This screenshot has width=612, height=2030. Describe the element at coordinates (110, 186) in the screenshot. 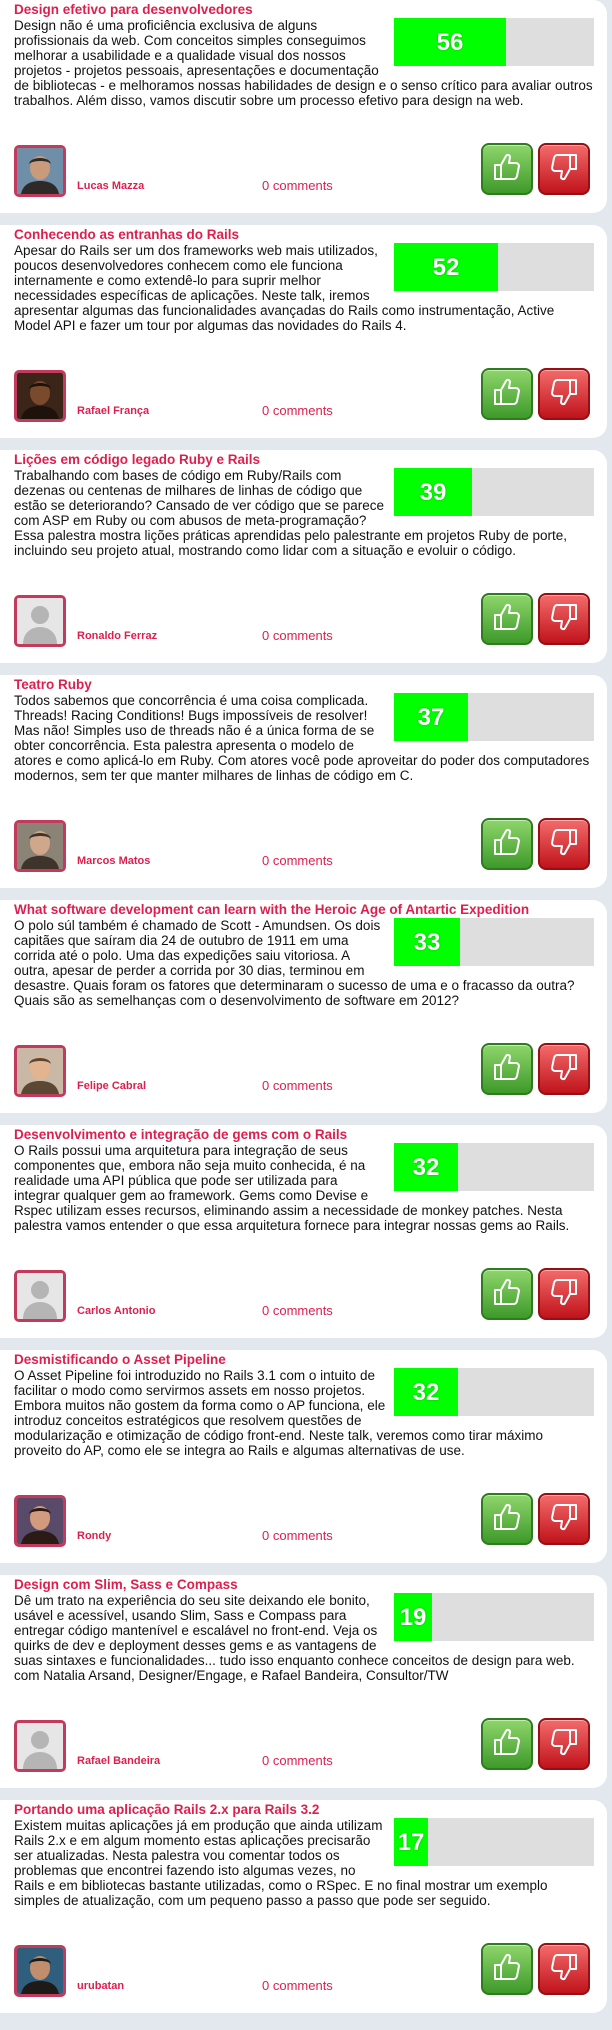

I see `author-name: Lucas Mazza` at that location.